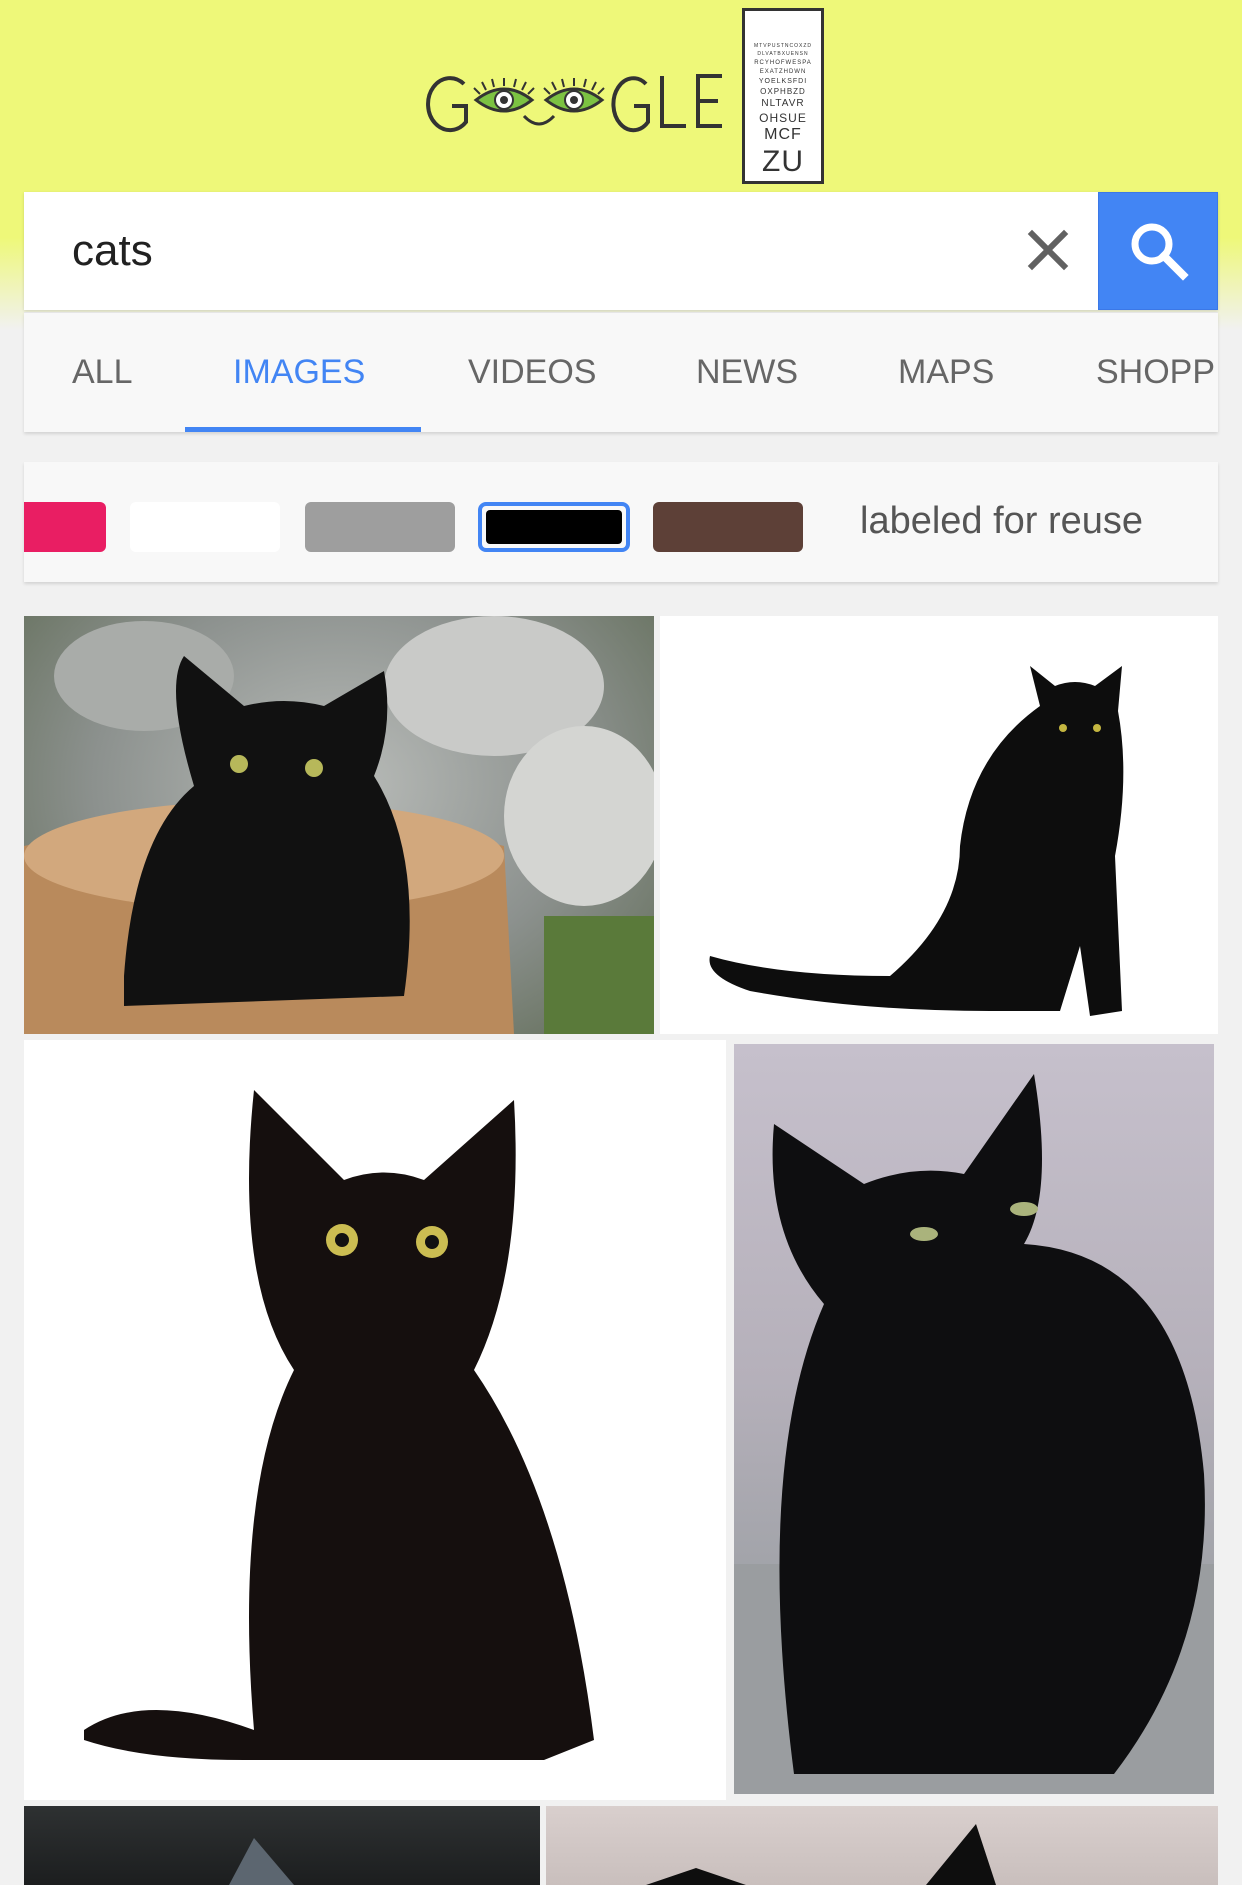  What do you see at coordinates (783, 54) in the screenshot?
I see `eye-chart-row: DLVATBXUENSN` at bounding box center [783, 54].